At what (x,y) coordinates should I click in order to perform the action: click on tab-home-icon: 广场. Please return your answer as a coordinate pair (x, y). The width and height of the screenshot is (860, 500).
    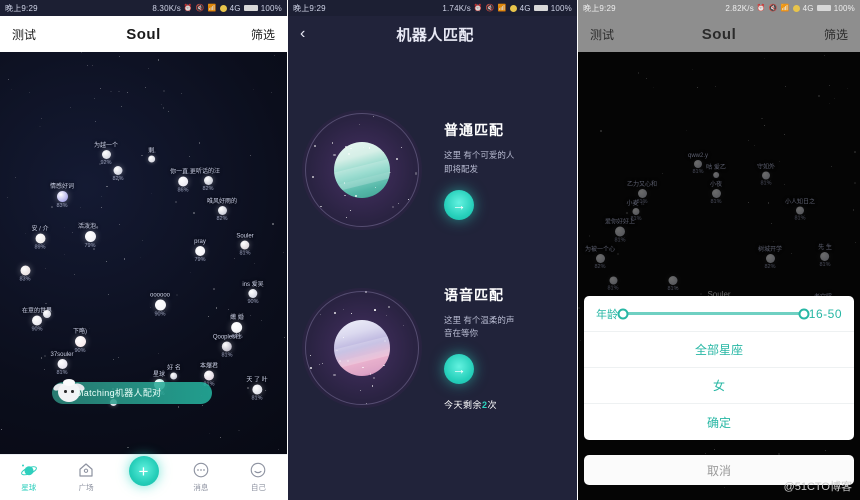
    Looking at the image, I should click on (85, 474).